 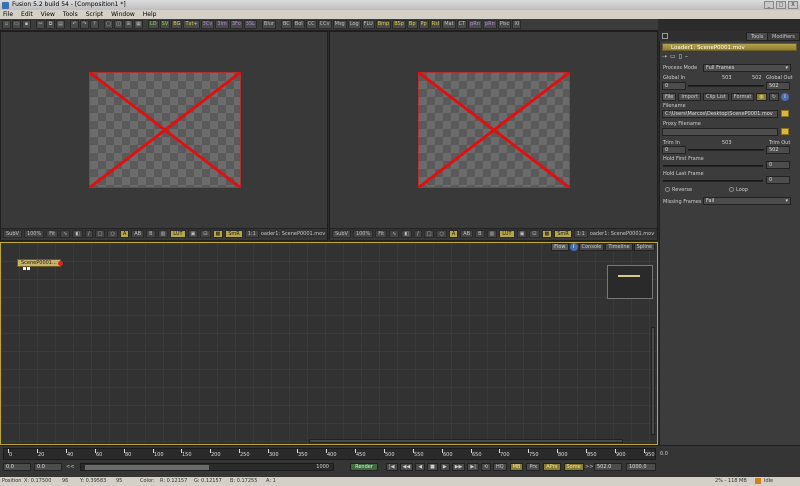 What do you see at coordinates (715, 97) in the screenshot?
I see `subtab-clip-list: Clip List` at bounding box center [715, 97].